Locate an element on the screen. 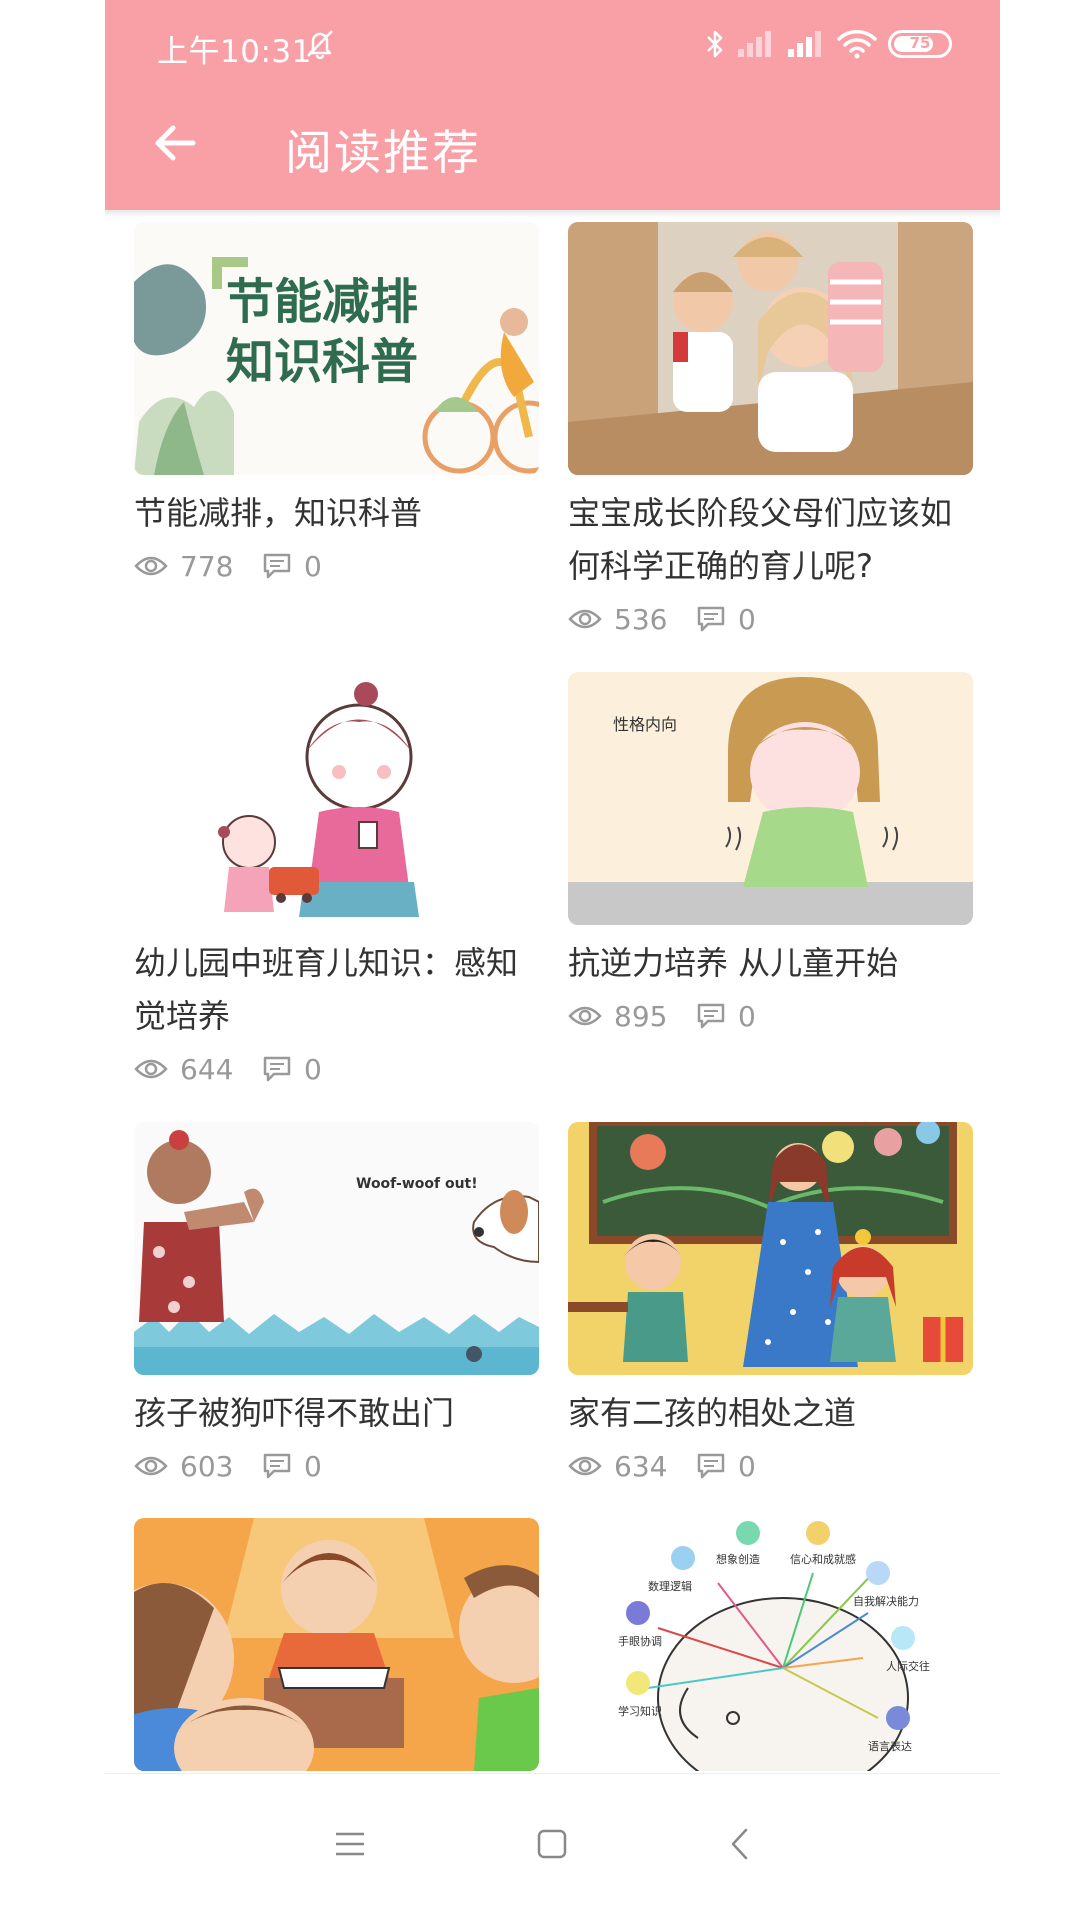  view-count: 603 is located at coordinates (207, 1466).